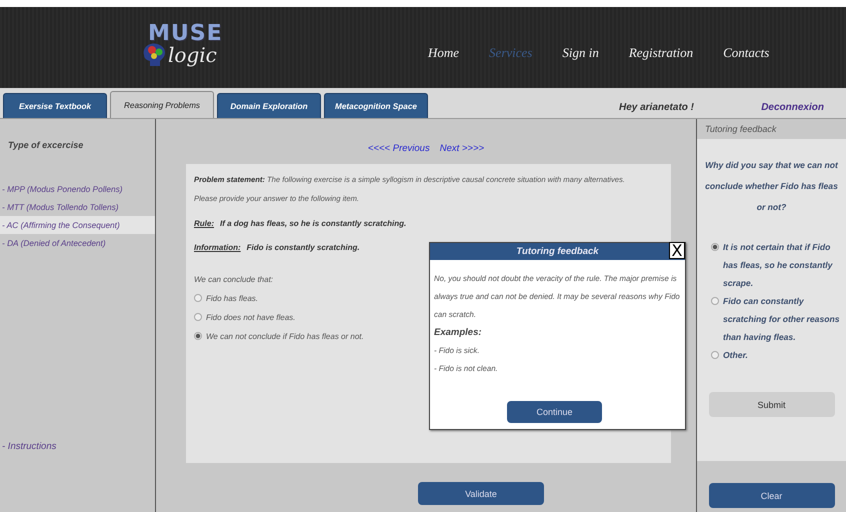  Describe the element at coordinates (77, 189) in the screenshot. I see `sidebar-item: - MPP (Modus Ponendo Pollens)` at that location.